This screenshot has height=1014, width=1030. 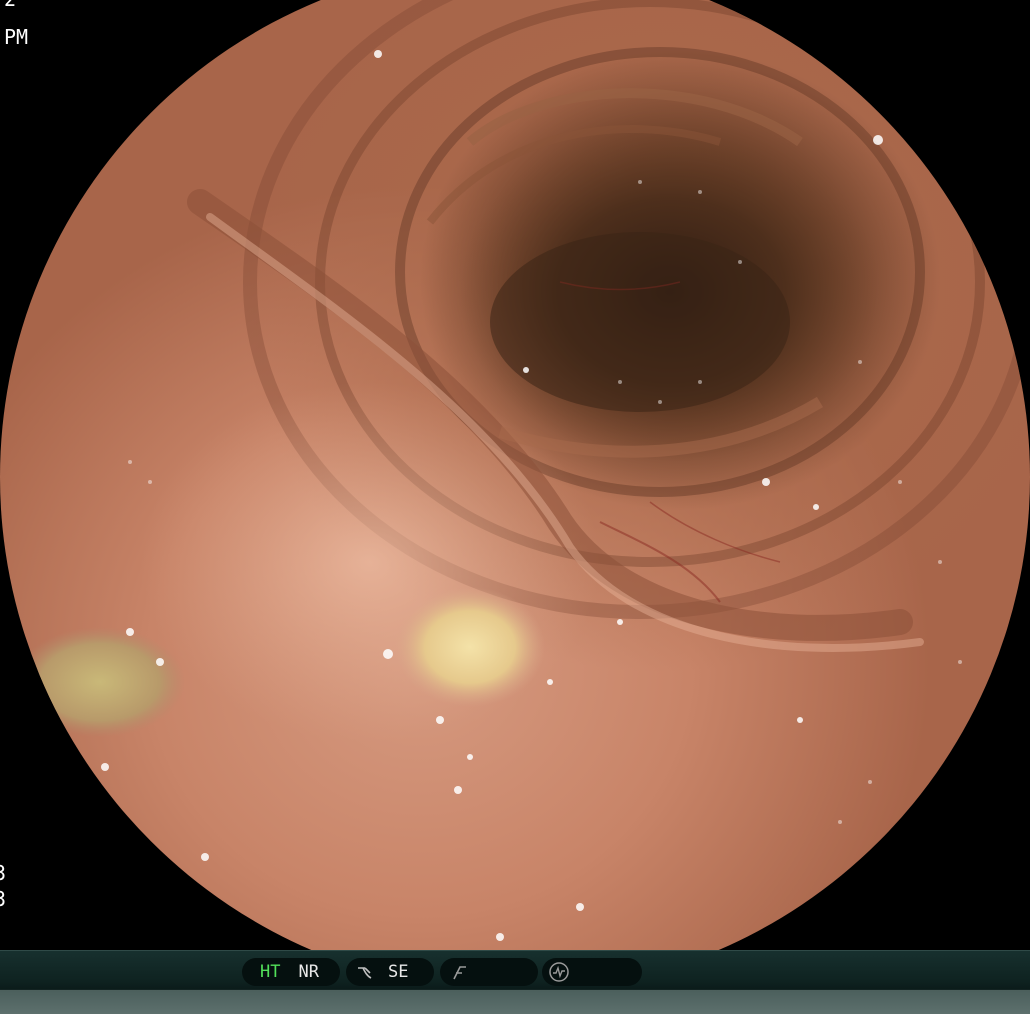 What do you see at coordinates (367, 972) in the screenshot?
I see `enhance-curve-icon` at bounding box center [367, 972].